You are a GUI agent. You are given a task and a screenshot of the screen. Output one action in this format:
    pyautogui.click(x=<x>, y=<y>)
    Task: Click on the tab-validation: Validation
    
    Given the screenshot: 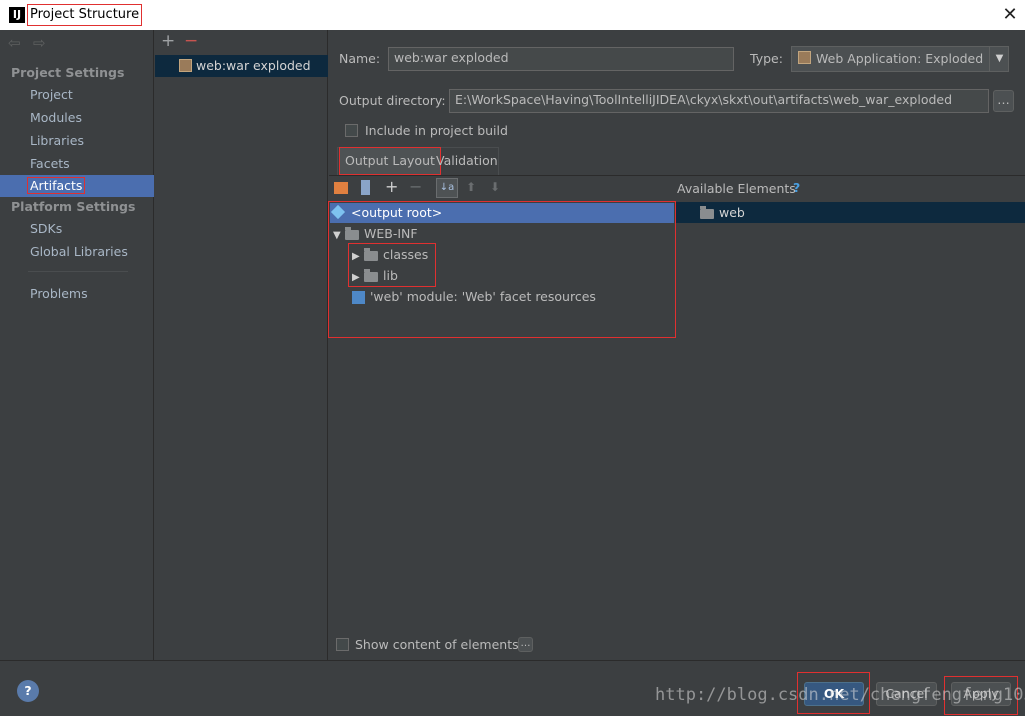 What is the action you would take?
    pyautogui.click(x=467, y=161)
    